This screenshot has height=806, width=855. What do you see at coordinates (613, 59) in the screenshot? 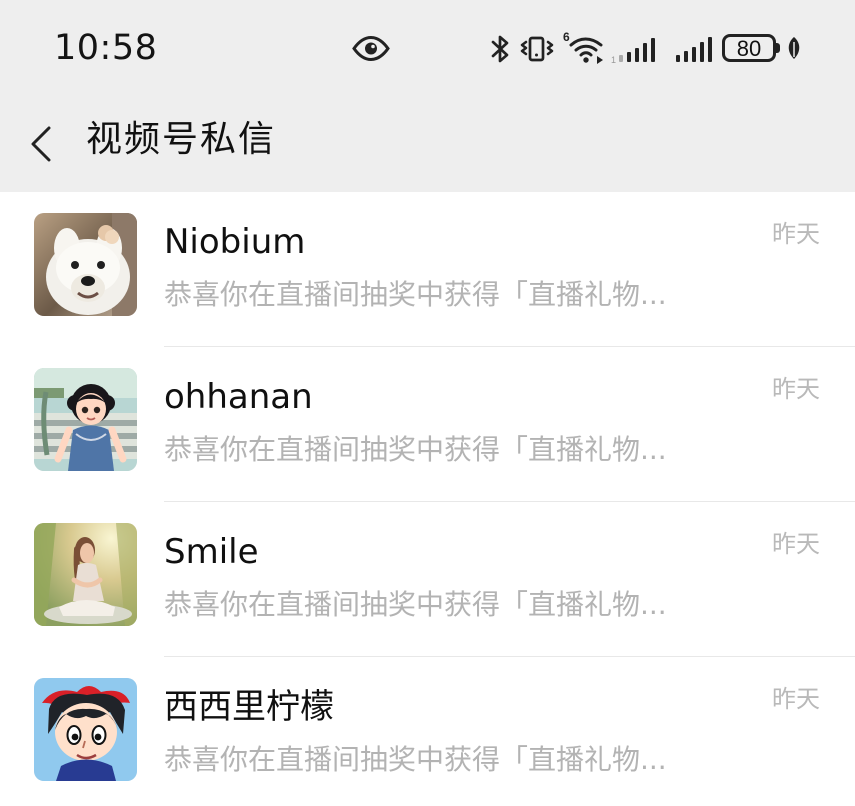
I see `svg-text: 1` at bounding box center [613, 59].